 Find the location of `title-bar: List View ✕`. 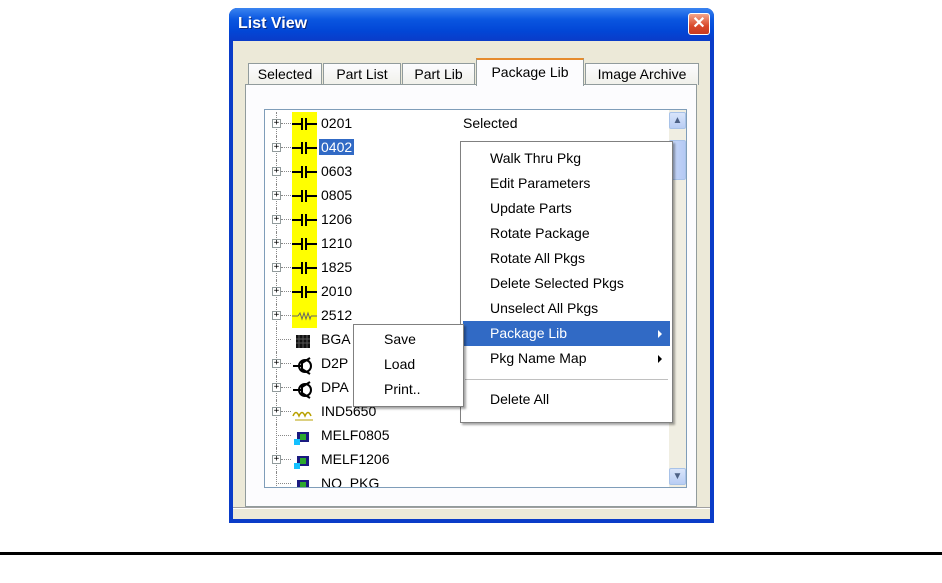

title-bar: List View ✕ is located at coordinates (471, 24).